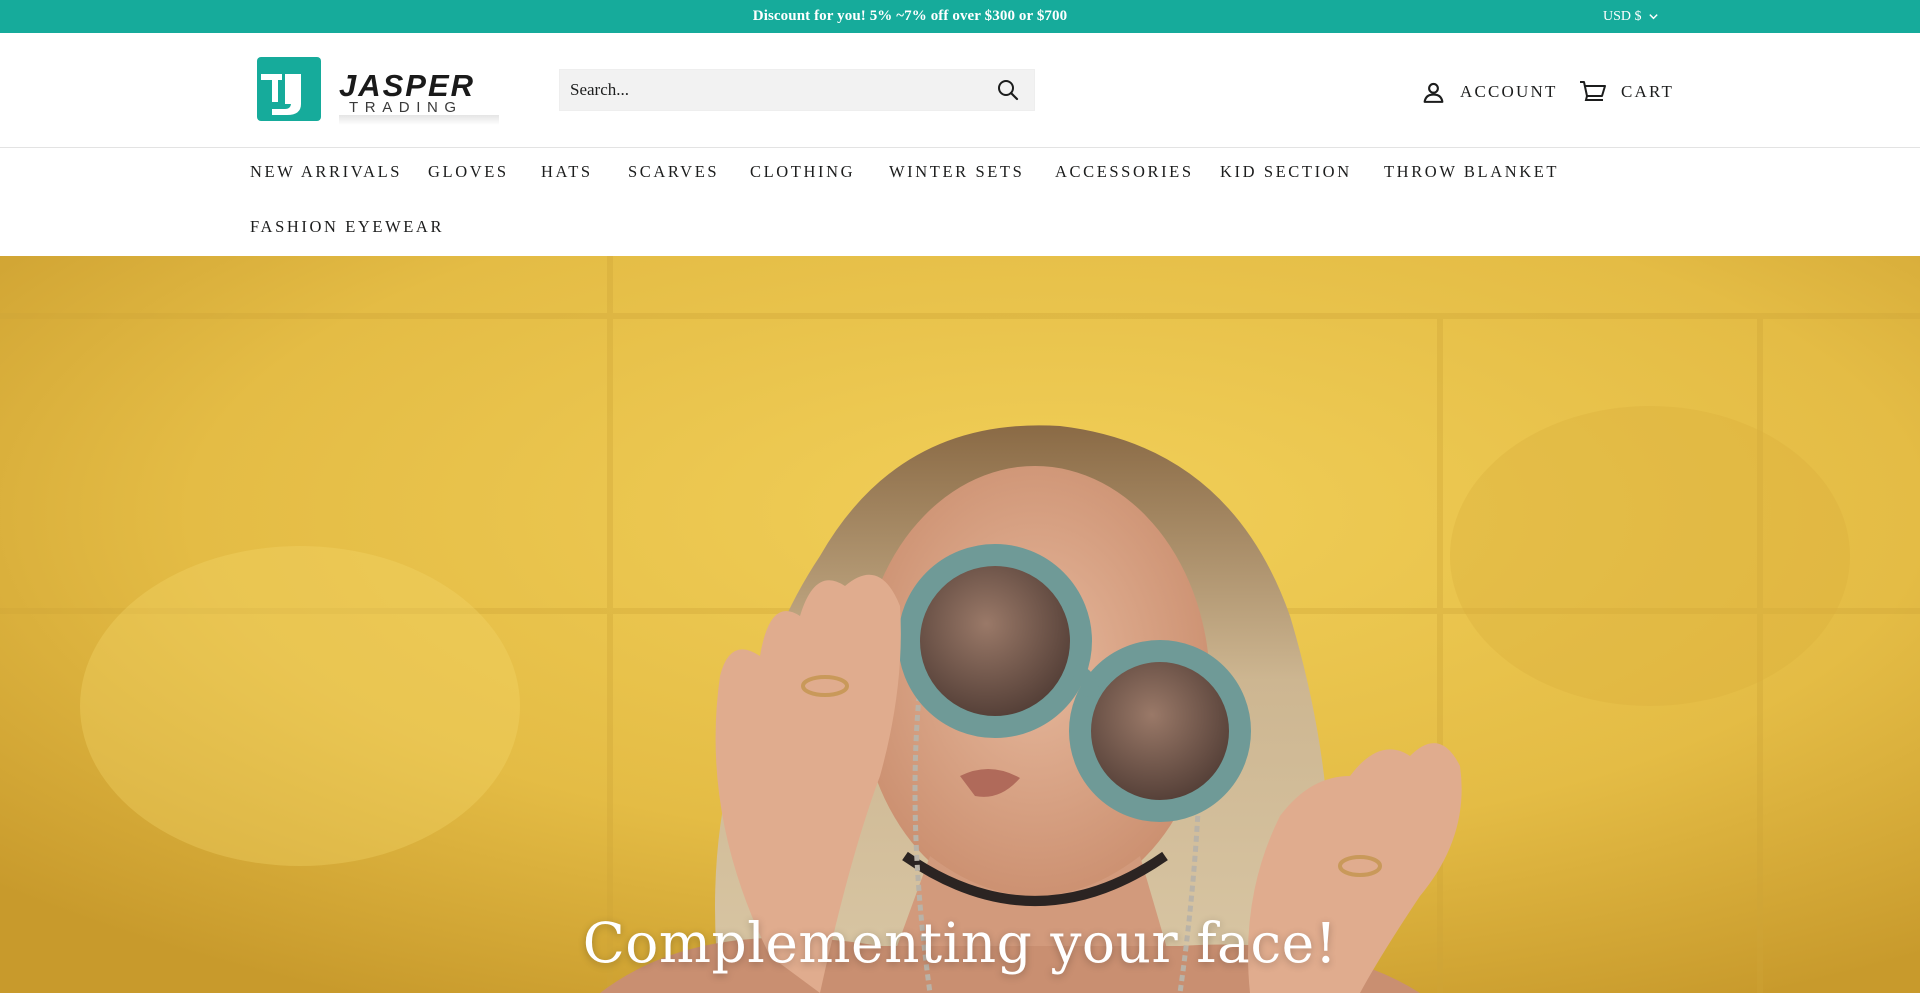 This screenshot has width=1920, height=993. Describe the element at coordinates (468, 172) in the screenshot. I see `nav-item-gloves: GLOVES` at that location.